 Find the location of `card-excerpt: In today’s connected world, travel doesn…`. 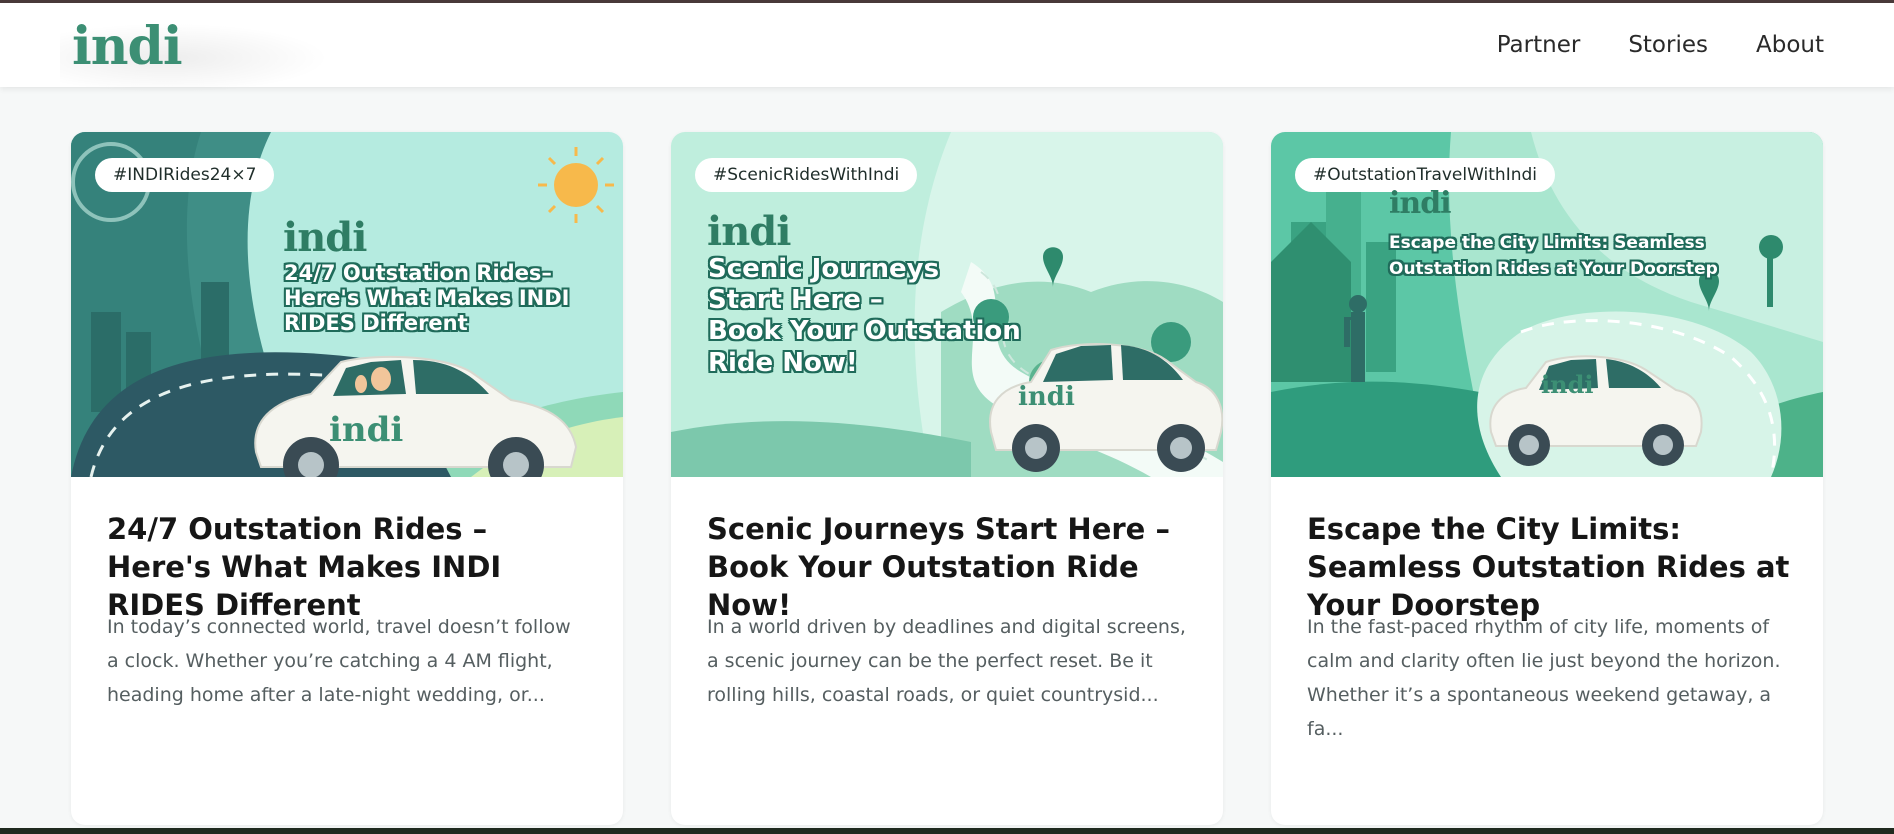

card-excerpt: In today’s connected world, travel doesn… is located at coordinates (339, 661).